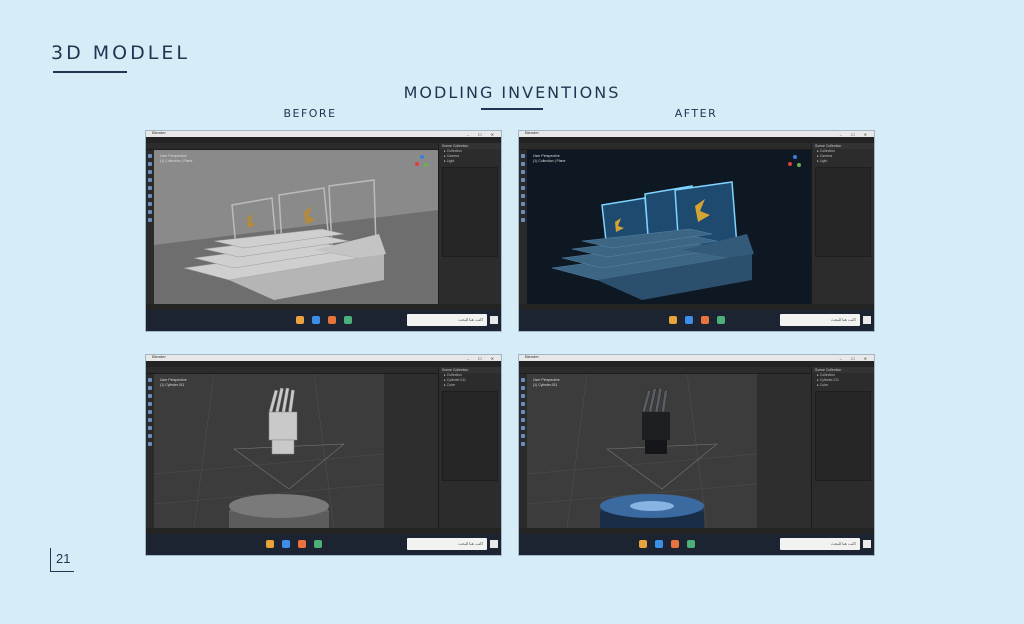 This screenshot has height=624, width=1024. What do you see at coordinates (696, 113) in the screenshot?
I see `after-label: AFTER` at bounding box center [696, 113].